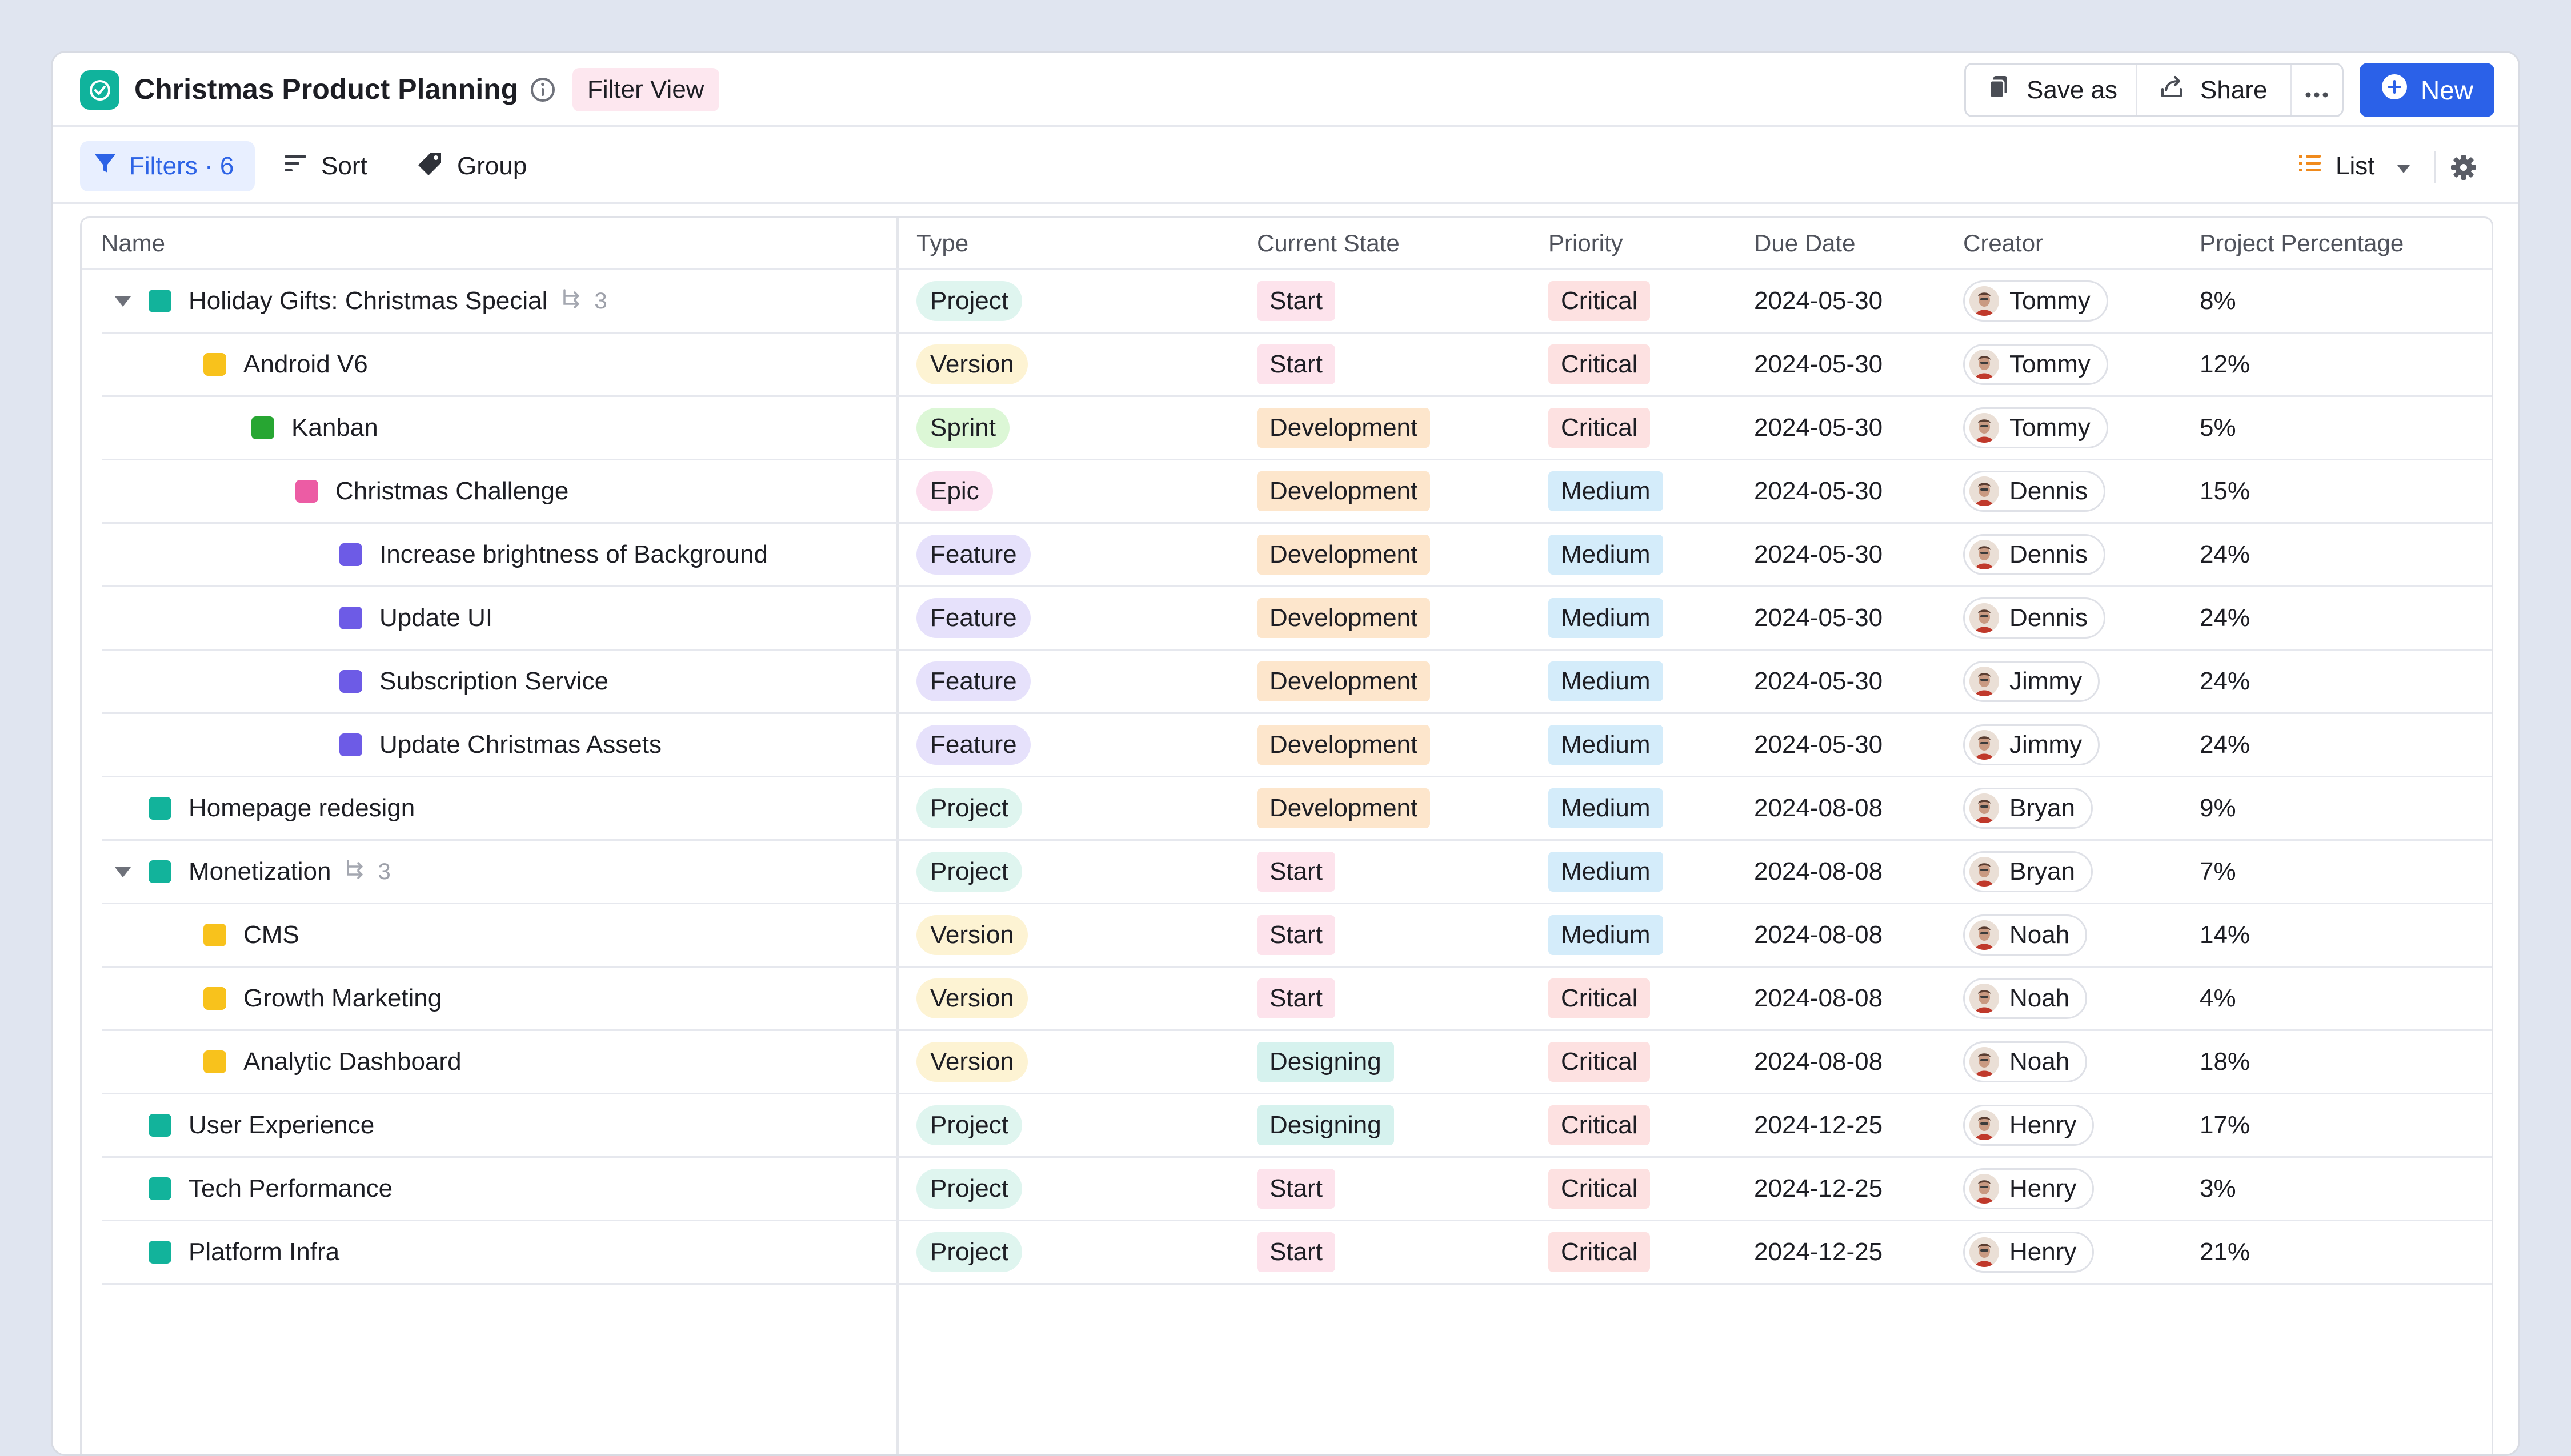 The height and width of the screenshot is (1456, 2571). What do you see at coordinates (281, 1125) in the screenshot?
I see `item-name: User Experience` at bounding box center [281, 1125].